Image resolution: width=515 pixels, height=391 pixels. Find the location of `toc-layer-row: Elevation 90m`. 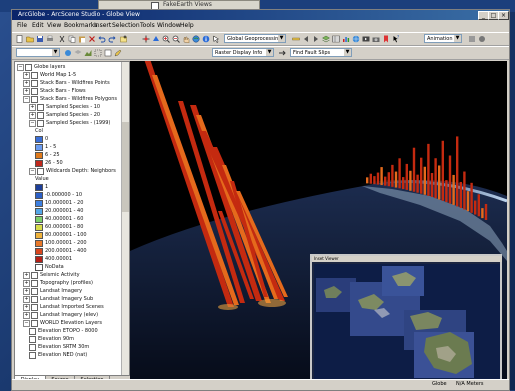

toc-layer-row: Elevation 90m is located at coordinates (51, 339).